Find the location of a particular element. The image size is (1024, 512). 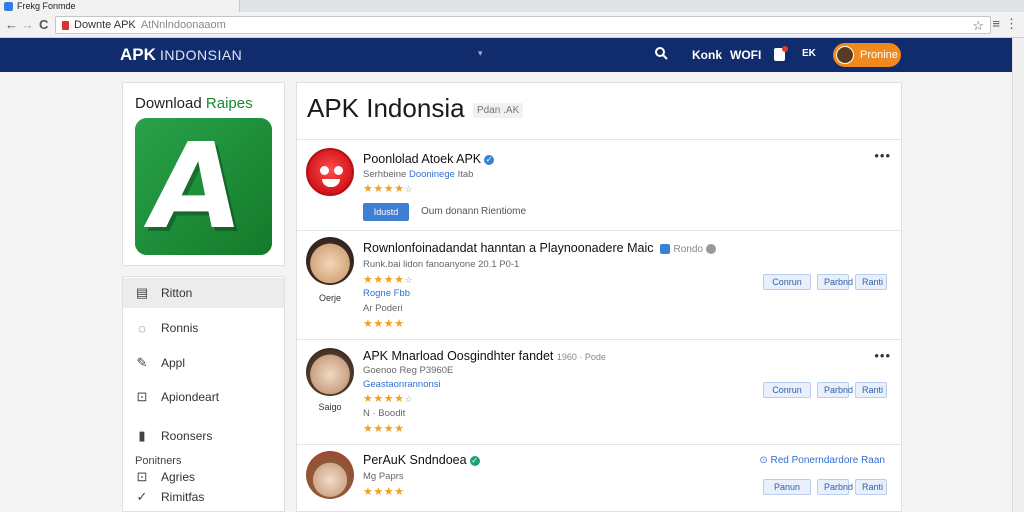

app-meta: Mg Paprs is located at coordinates (383, 476).